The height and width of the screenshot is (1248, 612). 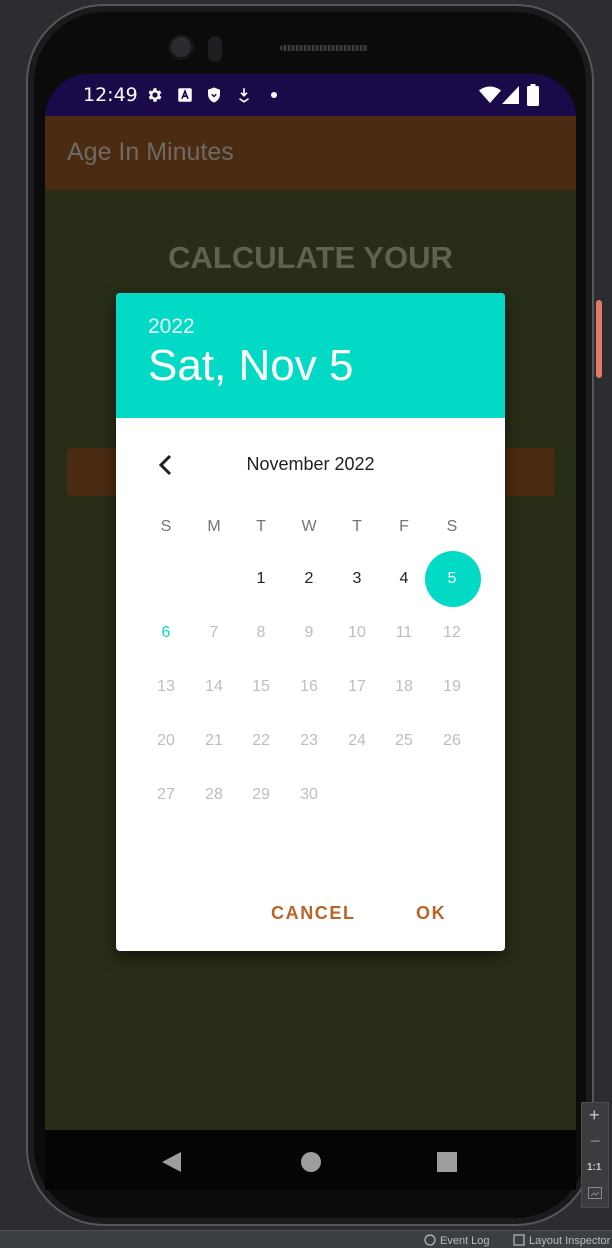 What do you see at coordinates (309, 579) in the screenshot?
I see `calendar-day: 2` at bounding box center [309, 579].